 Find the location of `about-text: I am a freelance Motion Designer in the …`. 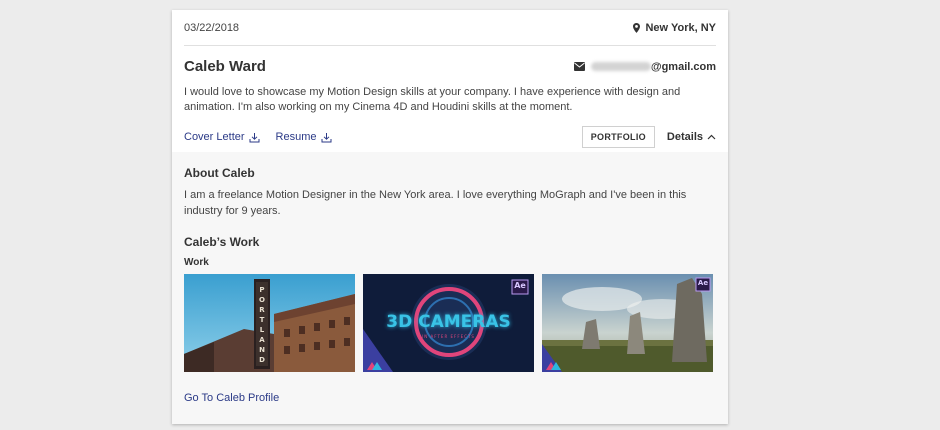

about-text: I am a freelance Motion Designer in the … is located at coordinates (435, 203).